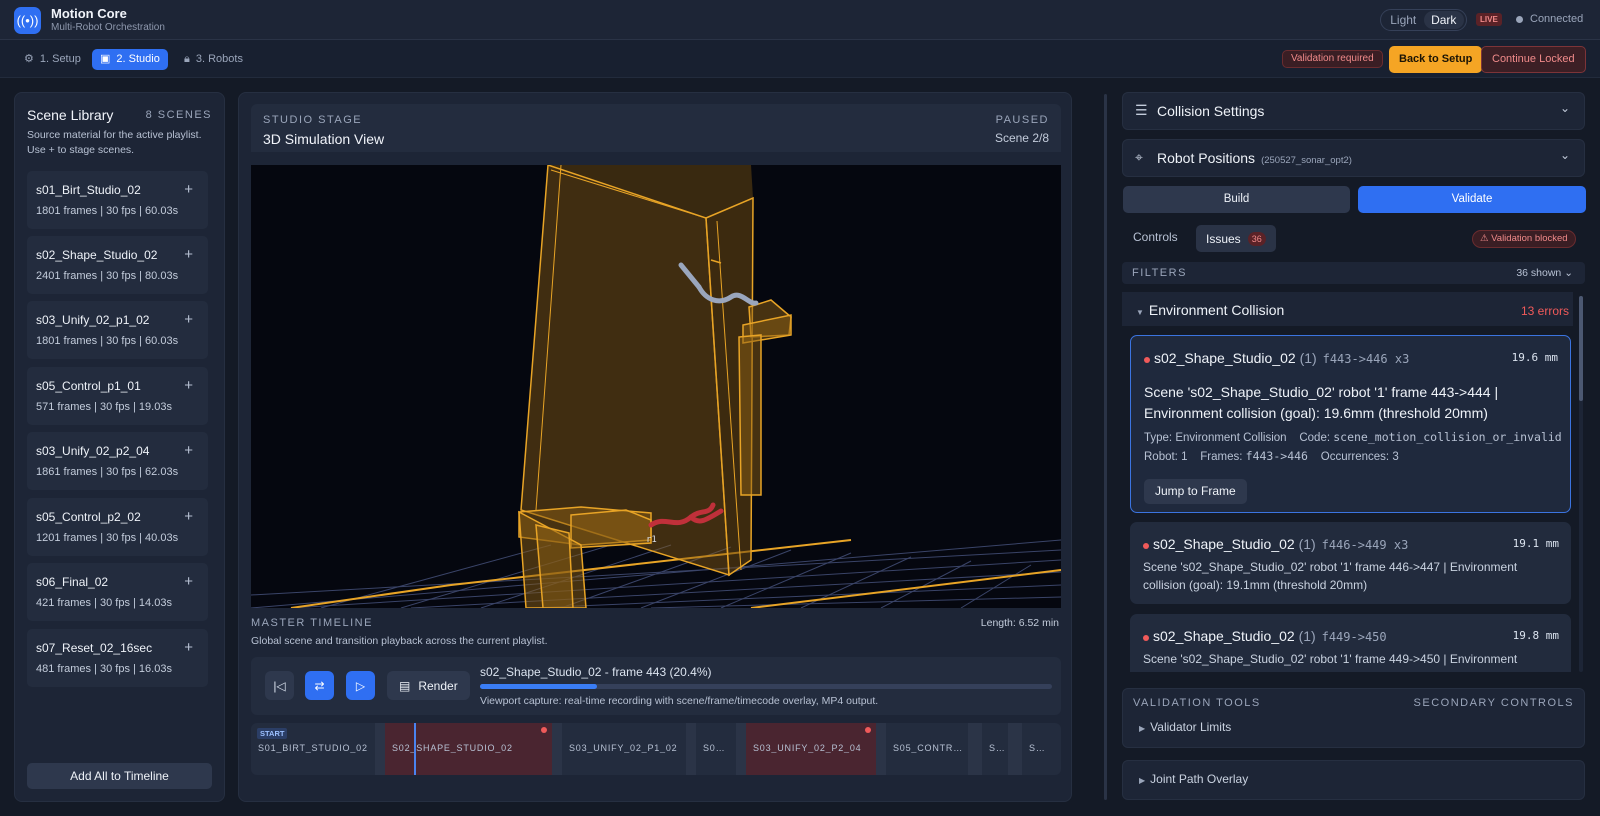  What do you see at coordinates (1353, 158) in the screenshot?
I see `robot-positions-accordion: ⌖ Robot Positions (250527_sonar_opt2) ⌄` at bounding box center [1353, 158].